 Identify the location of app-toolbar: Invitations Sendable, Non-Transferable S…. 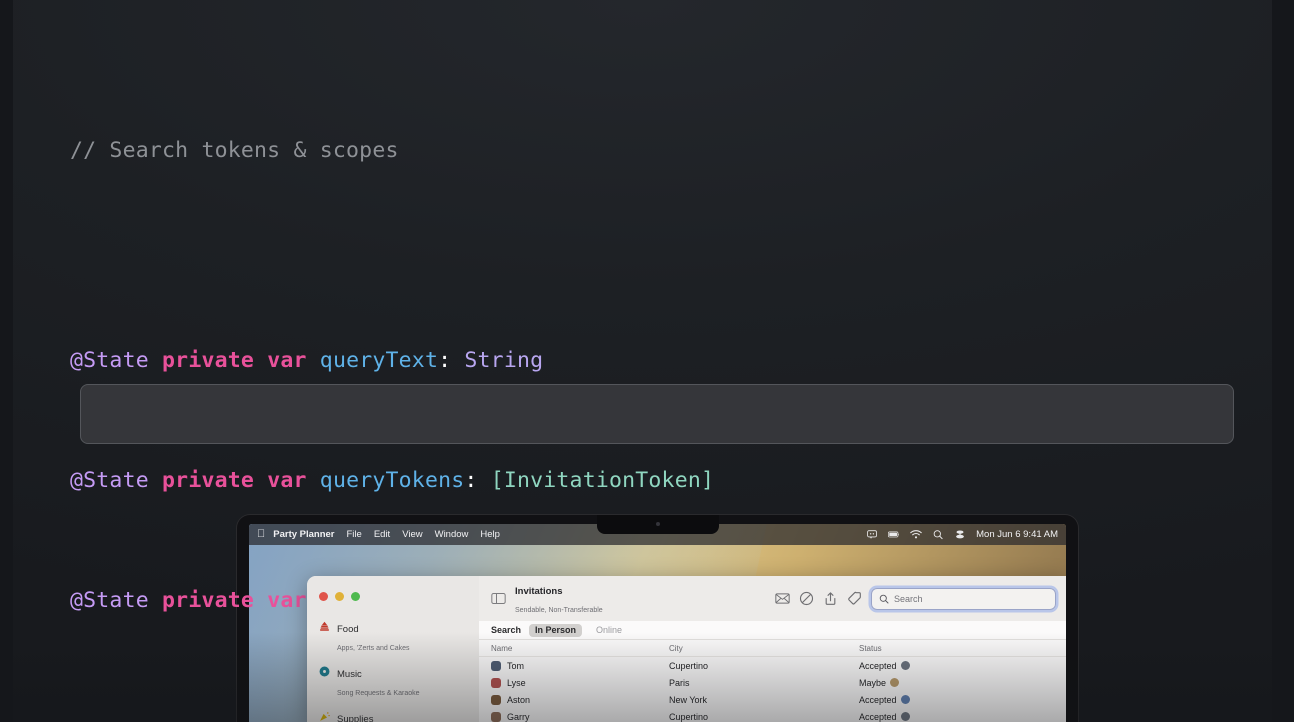
(772, 599).